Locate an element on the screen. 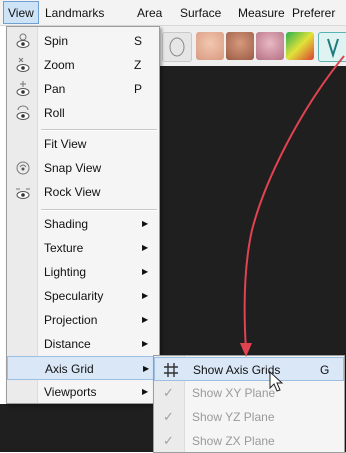 This screenshot has height=453, width=346. face-outline-icon is located at coordinates (177, 47).